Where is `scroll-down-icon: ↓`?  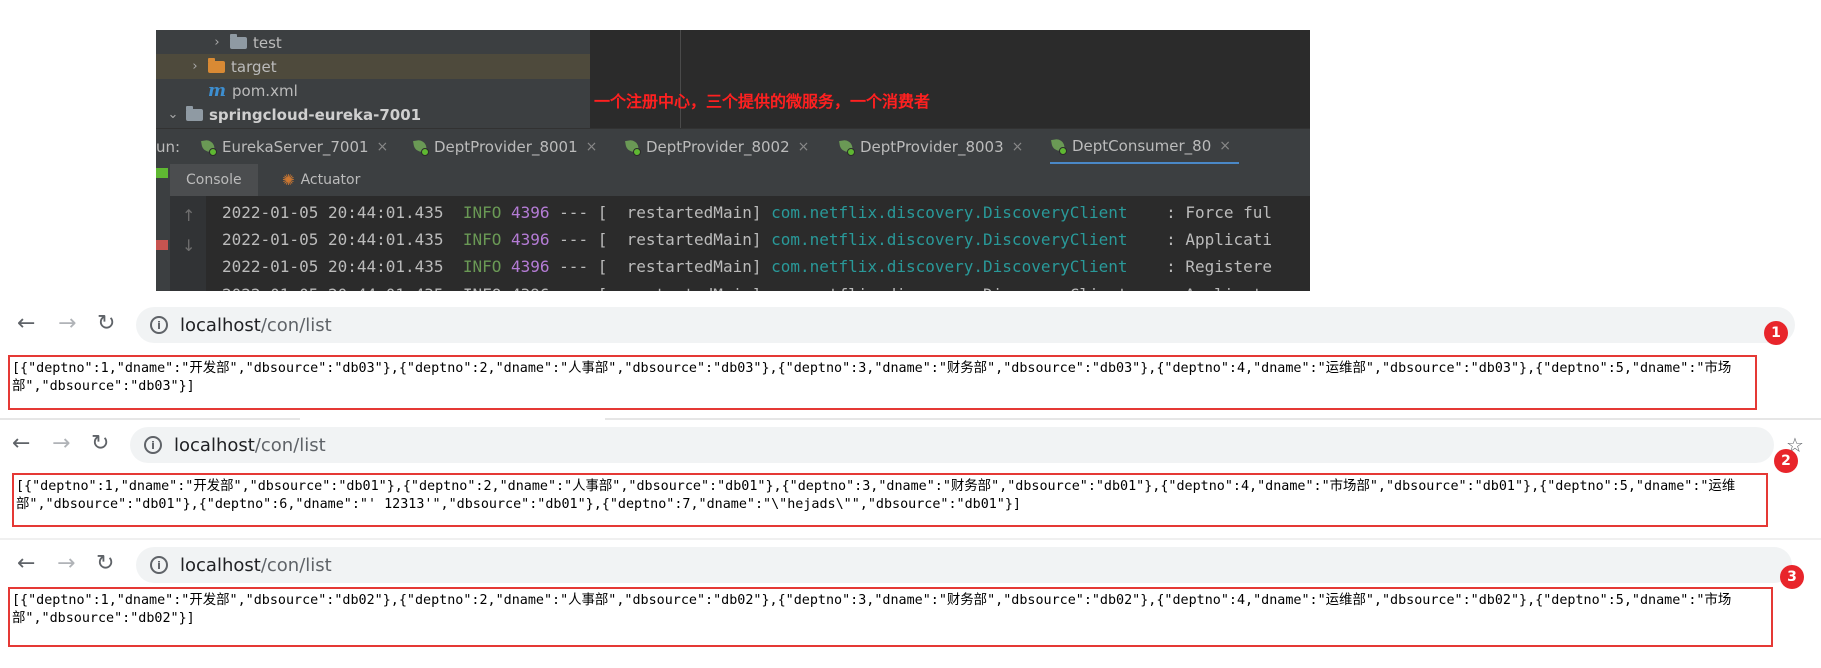 scroll-down-icon: ↓ is located at coordinates (188, 245).